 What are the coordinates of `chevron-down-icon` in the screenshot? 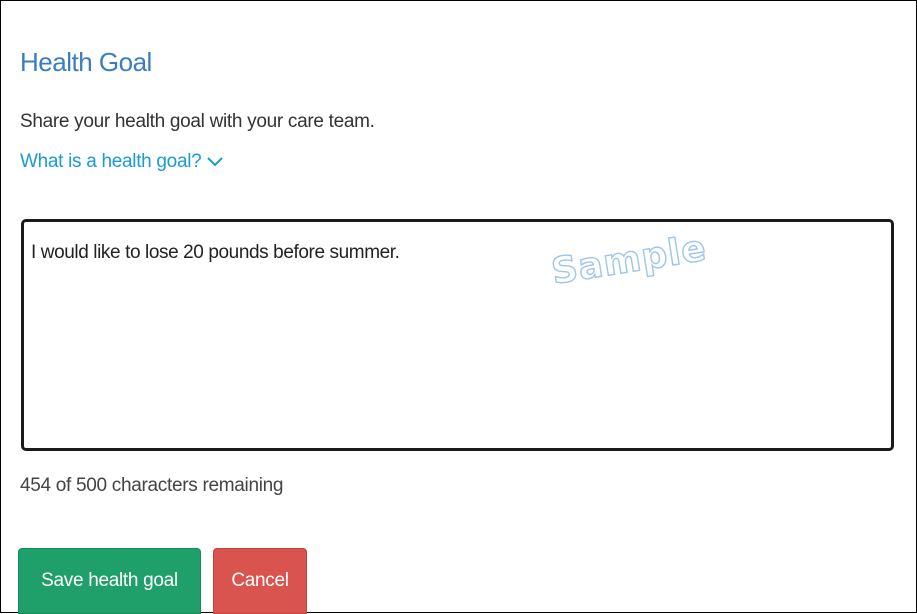 It's located at (215, 162).